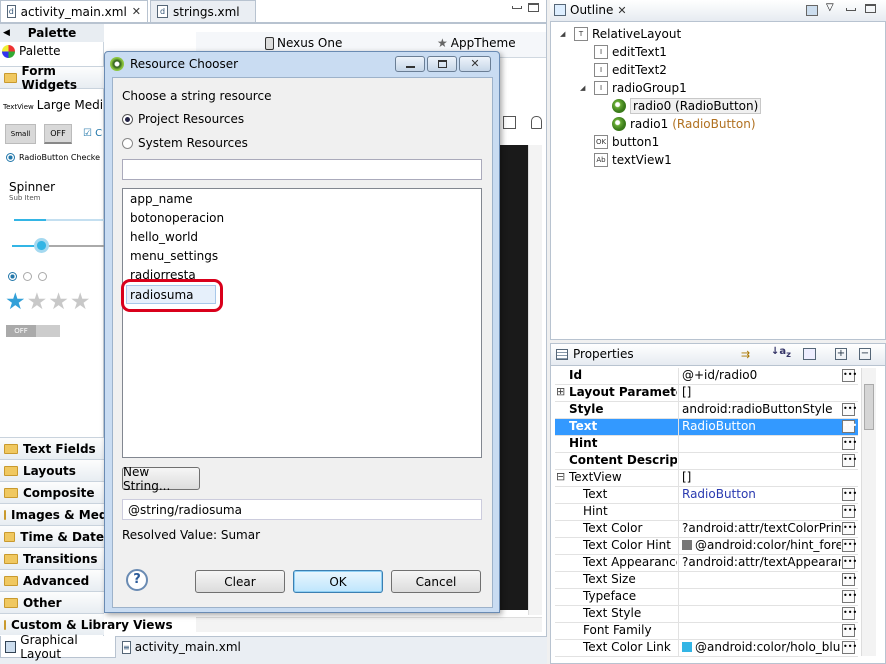  I want to click on rating-bar-widget: ★★★★, so click(48, 302).